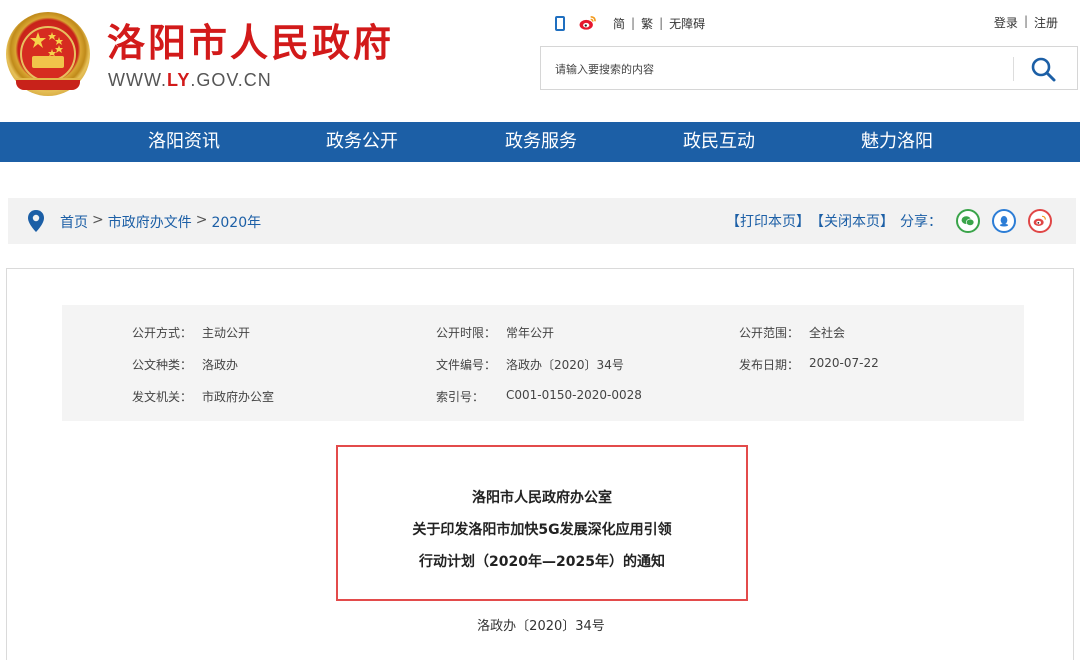  I want to click on breadcrumb-year-2020: 2020年, so click(236, 222).